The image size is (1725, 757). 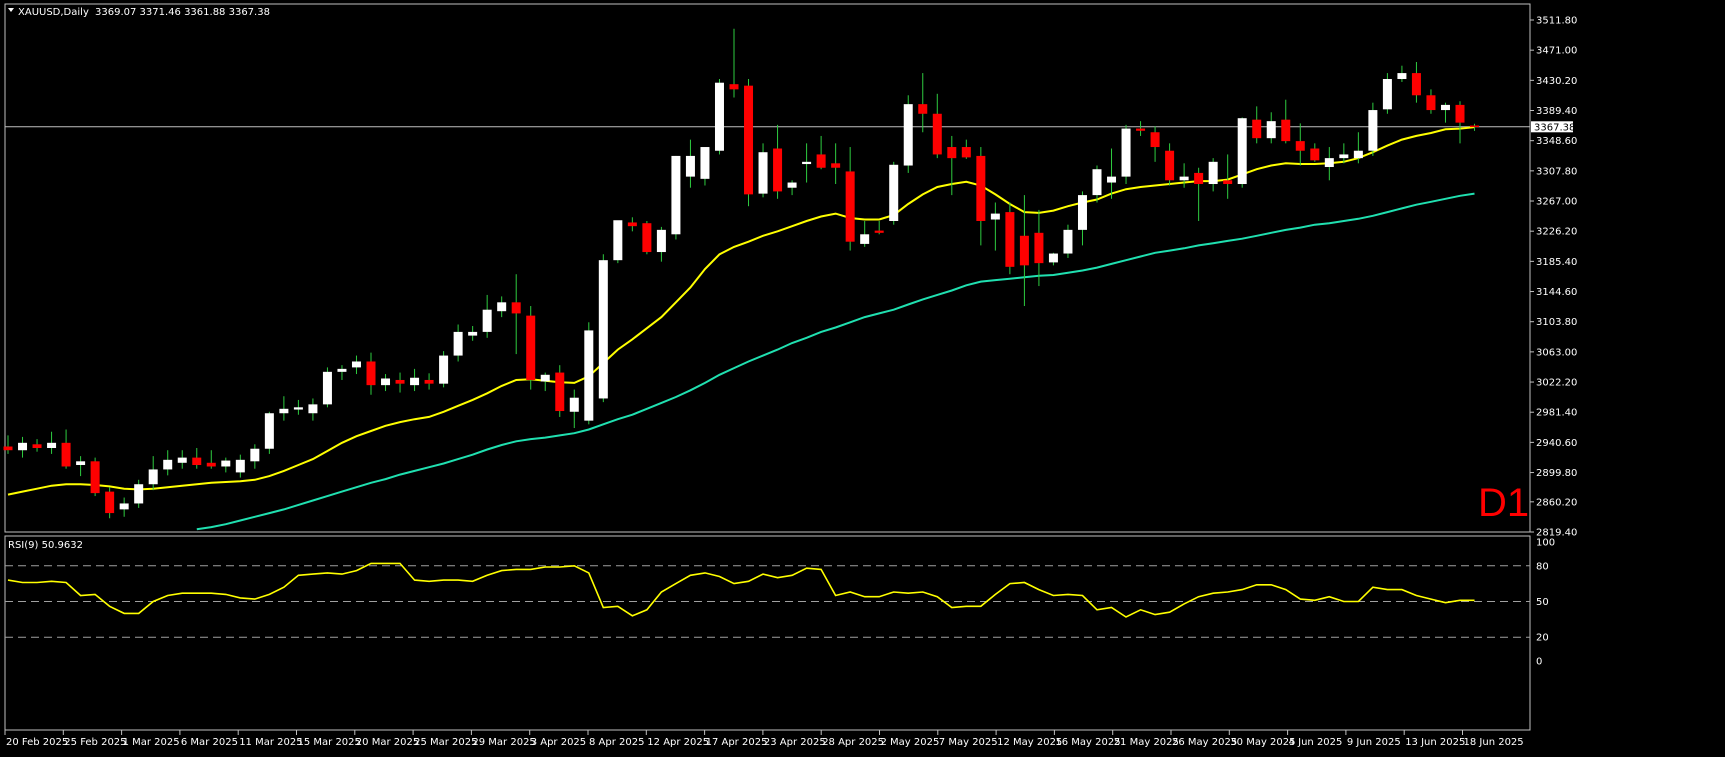 What do you see at coordinates (1545, 603) in the screenshot?
I see `rsi-axis: 100 80 50 20 0` at bounding box center [1545, 603].